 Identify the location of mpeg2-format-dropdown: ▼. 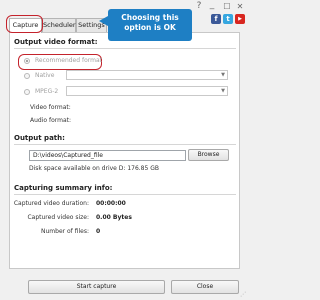
(147, 91).